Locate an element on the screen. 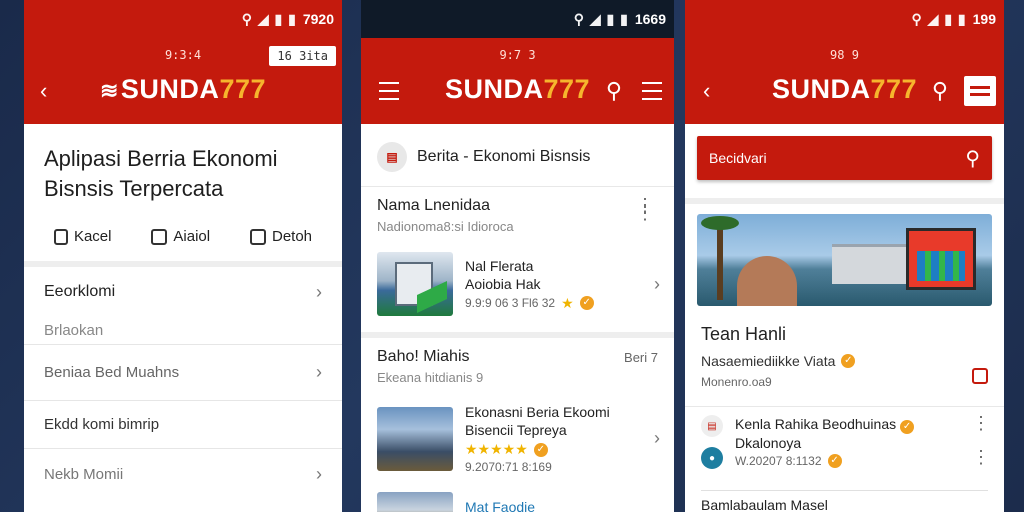 The height and width of the screenshot is (512, 1024). status-bar: ⚲ ◢ ▮ ▮ 7920 is located at coordinates (183, 19).